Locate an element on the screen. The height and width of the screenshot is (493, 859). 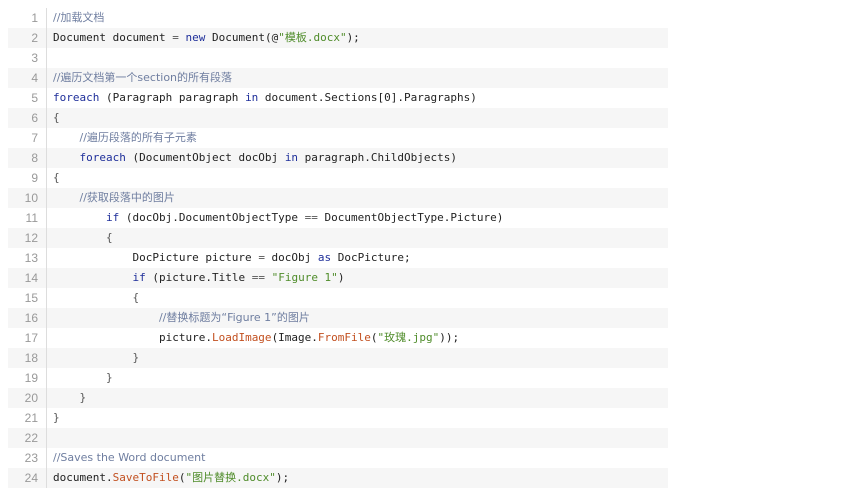
code-token-plain: Document(@ is located at coordinates (242, 37).